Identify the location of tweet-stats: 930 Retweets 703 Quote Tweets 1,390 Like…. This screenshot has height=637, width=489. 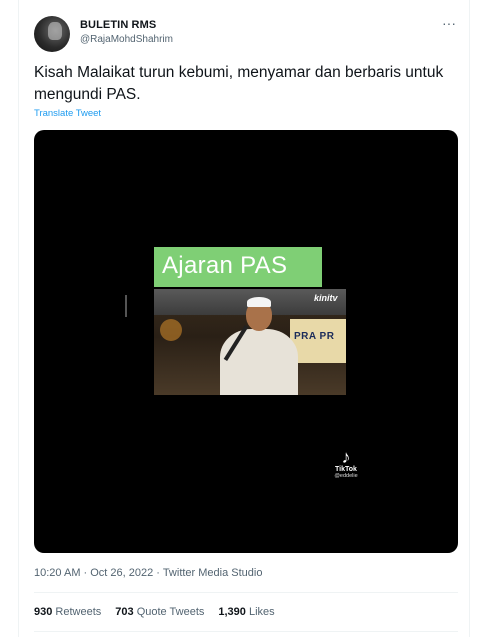
(154, 612).